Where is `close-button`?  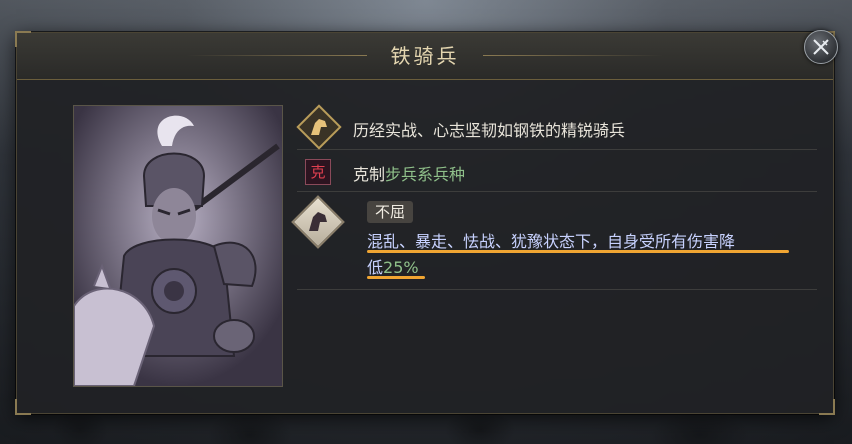 close-button is located at coordinates (821, 47).